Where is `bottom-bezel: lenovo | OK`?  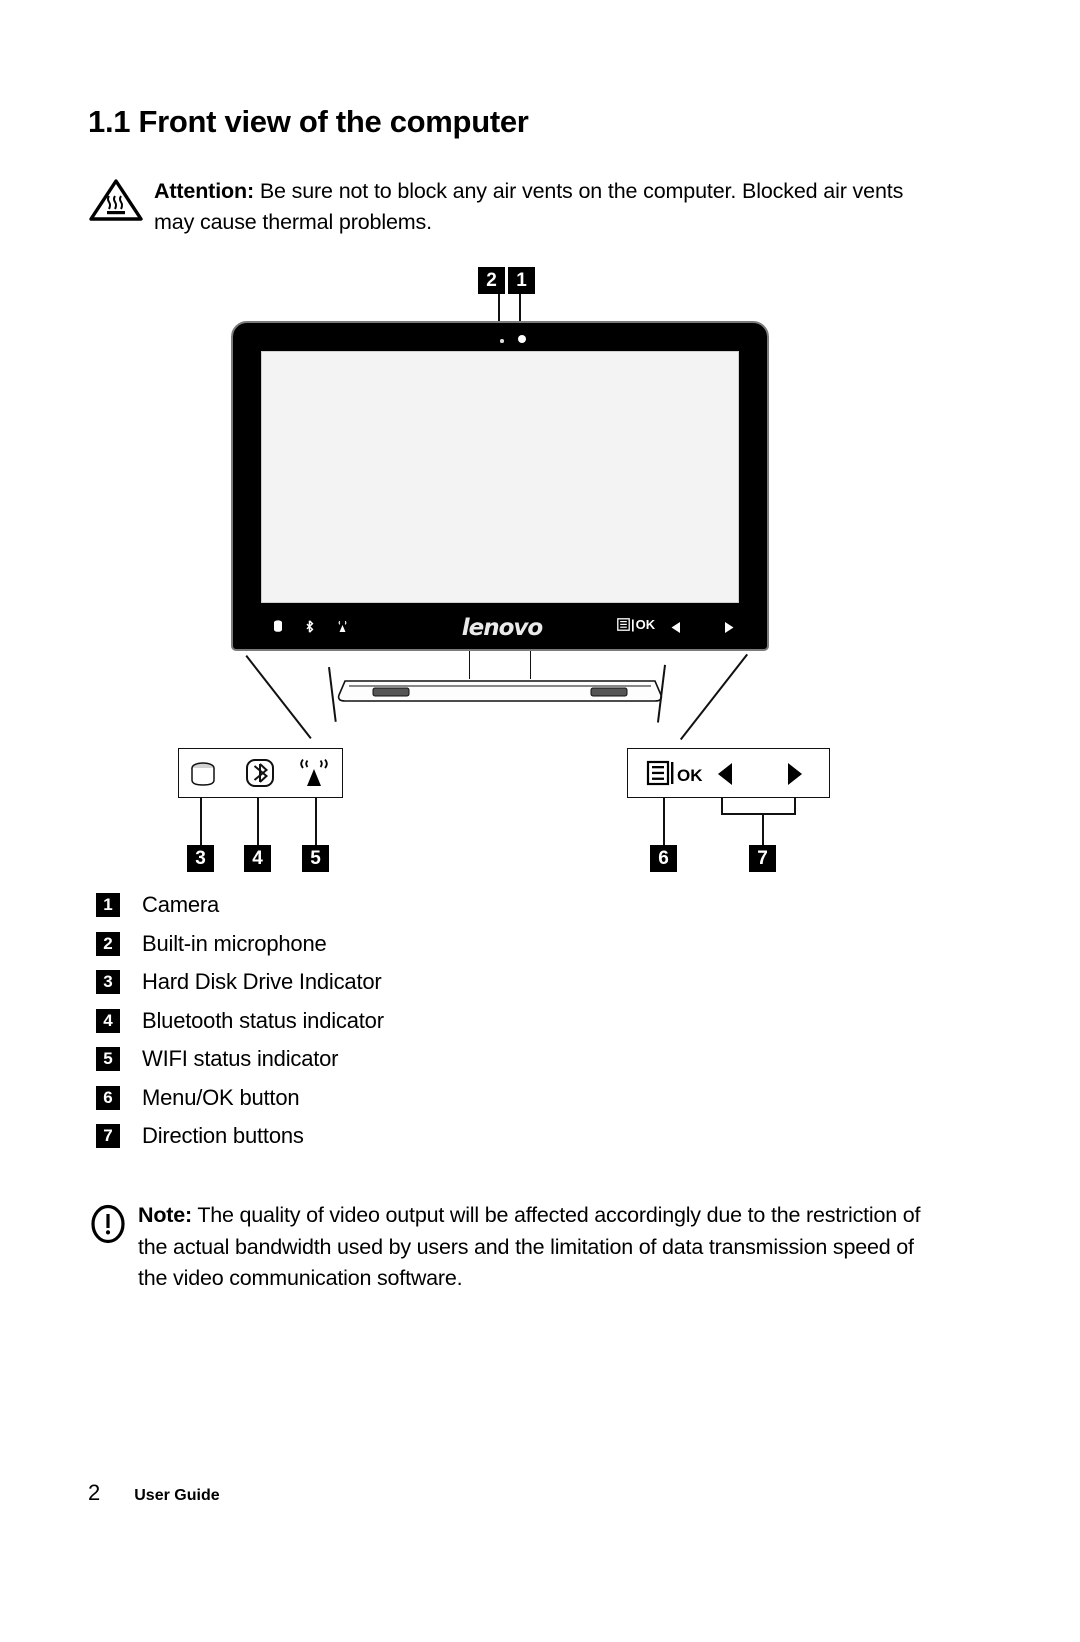 bottom-bezel: lenovo | OK is located at coordinates (502, 628).